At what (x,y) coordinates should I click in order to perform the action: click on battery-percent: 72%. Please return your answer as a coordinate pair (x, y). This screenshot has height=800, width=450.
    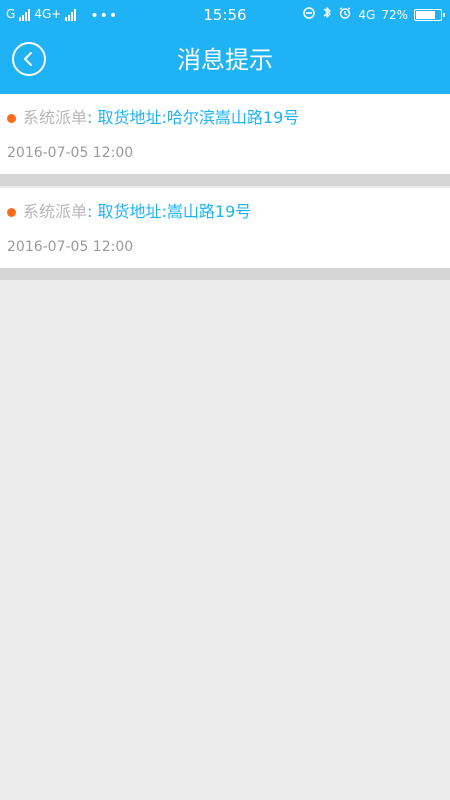
    Looking at the image, I should click on (394, 15).